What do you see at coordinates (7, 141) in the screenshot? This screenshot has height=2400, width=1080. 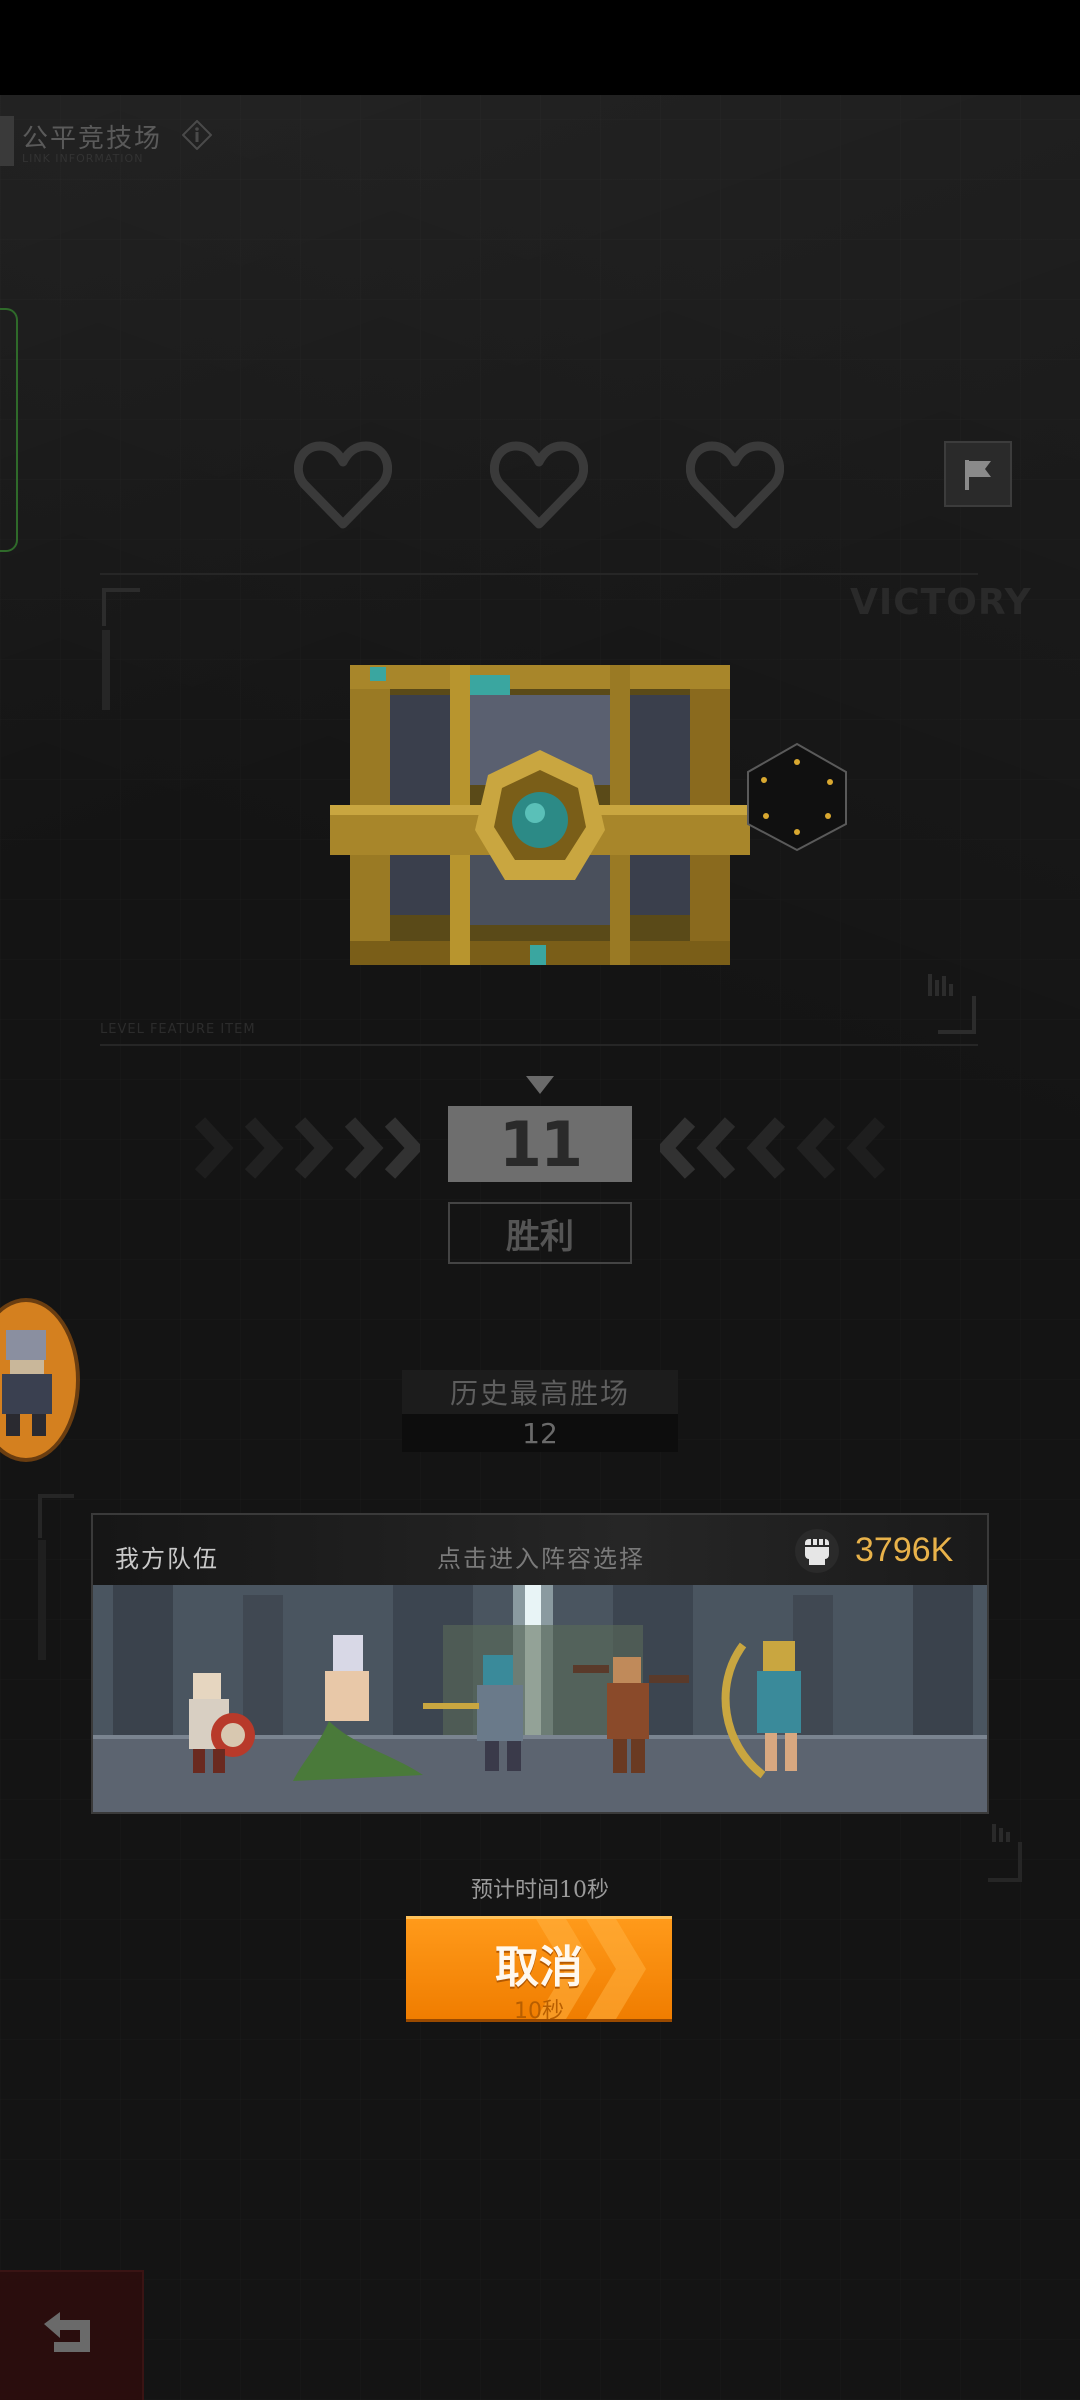 I see `title-accent-bar` at bounding box center [7, 141].